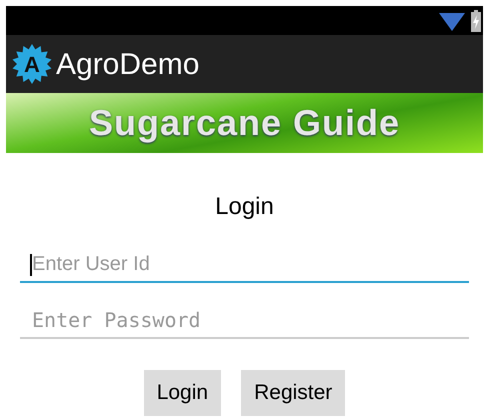  Describe the element at coordinates (244, 265) in the screenshot. I see `user-id-field: Enter User Id` at that location.